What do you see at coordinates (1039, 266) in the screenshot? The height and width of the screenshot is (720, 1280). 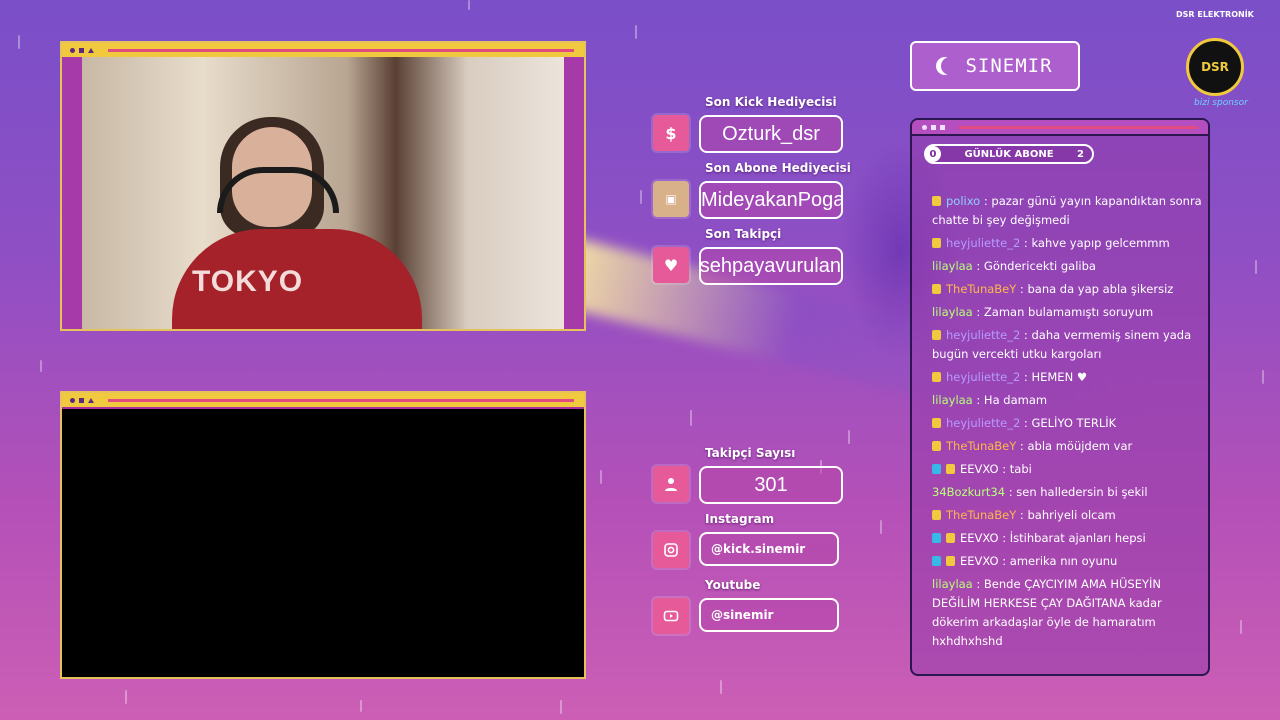 I see `chat-text: Göndericekti galiba` at bounding box center [1039, 266].